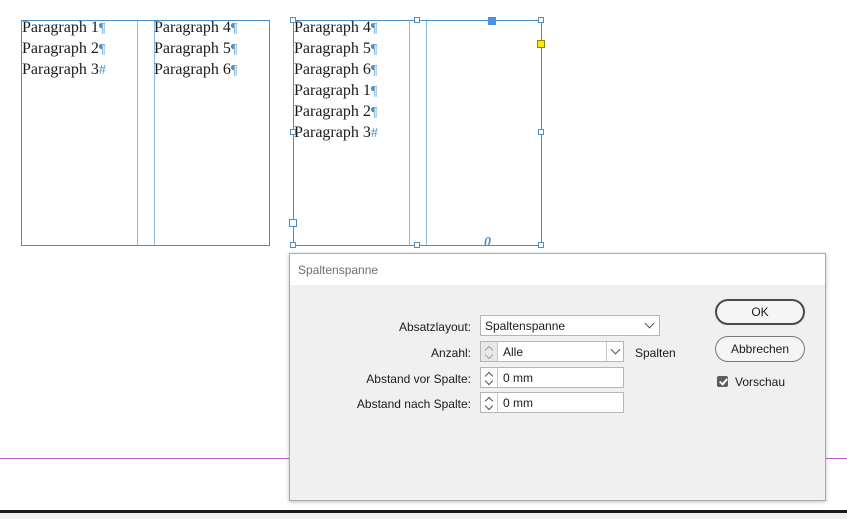 Image resolution: width=847 pixels, height=519 pixels. I want to click on abstand-nach-value: 0 mm, so click(518, 403).